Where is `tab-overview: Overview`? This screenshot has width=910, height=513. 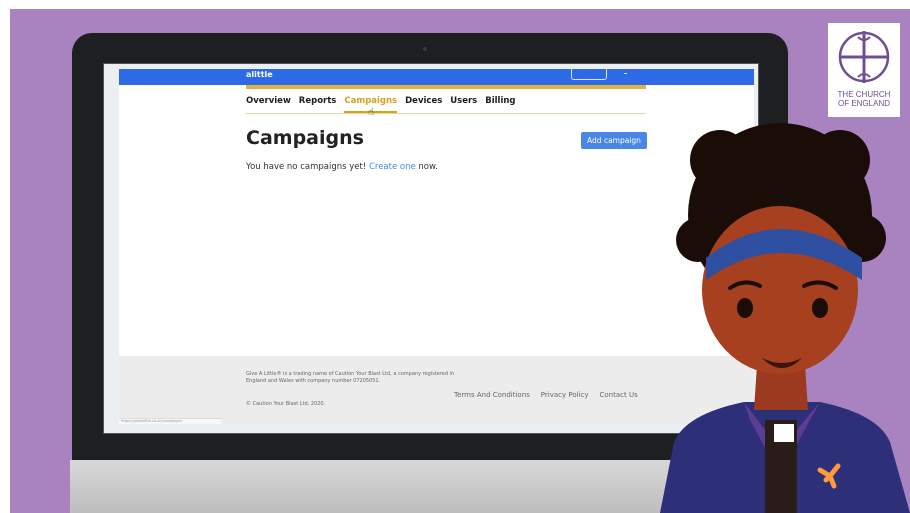 tab-overview: Overview is located at coordinates (268, 103).